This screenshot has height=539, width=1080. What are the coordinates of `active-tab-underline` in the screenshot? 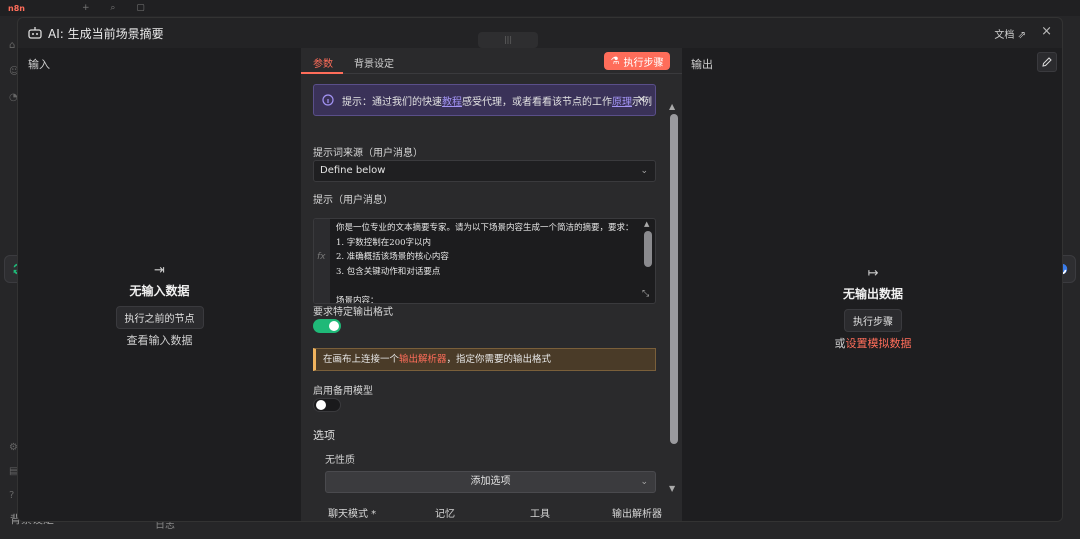 It's located at (322, 73).